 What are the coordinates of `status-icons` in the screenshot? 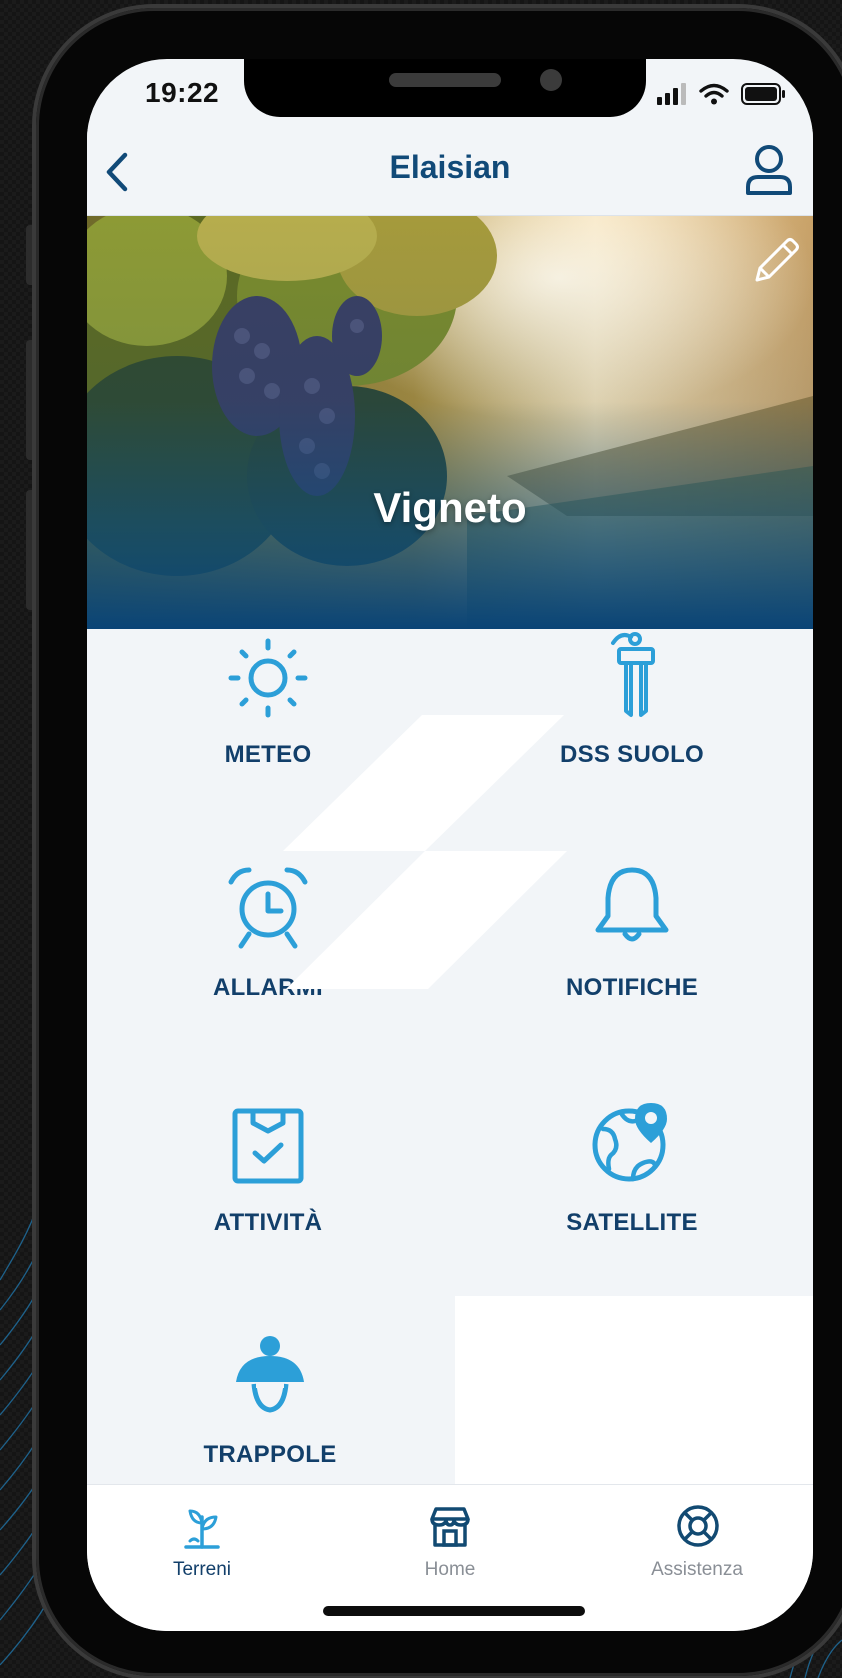 It's located at (722, 94).